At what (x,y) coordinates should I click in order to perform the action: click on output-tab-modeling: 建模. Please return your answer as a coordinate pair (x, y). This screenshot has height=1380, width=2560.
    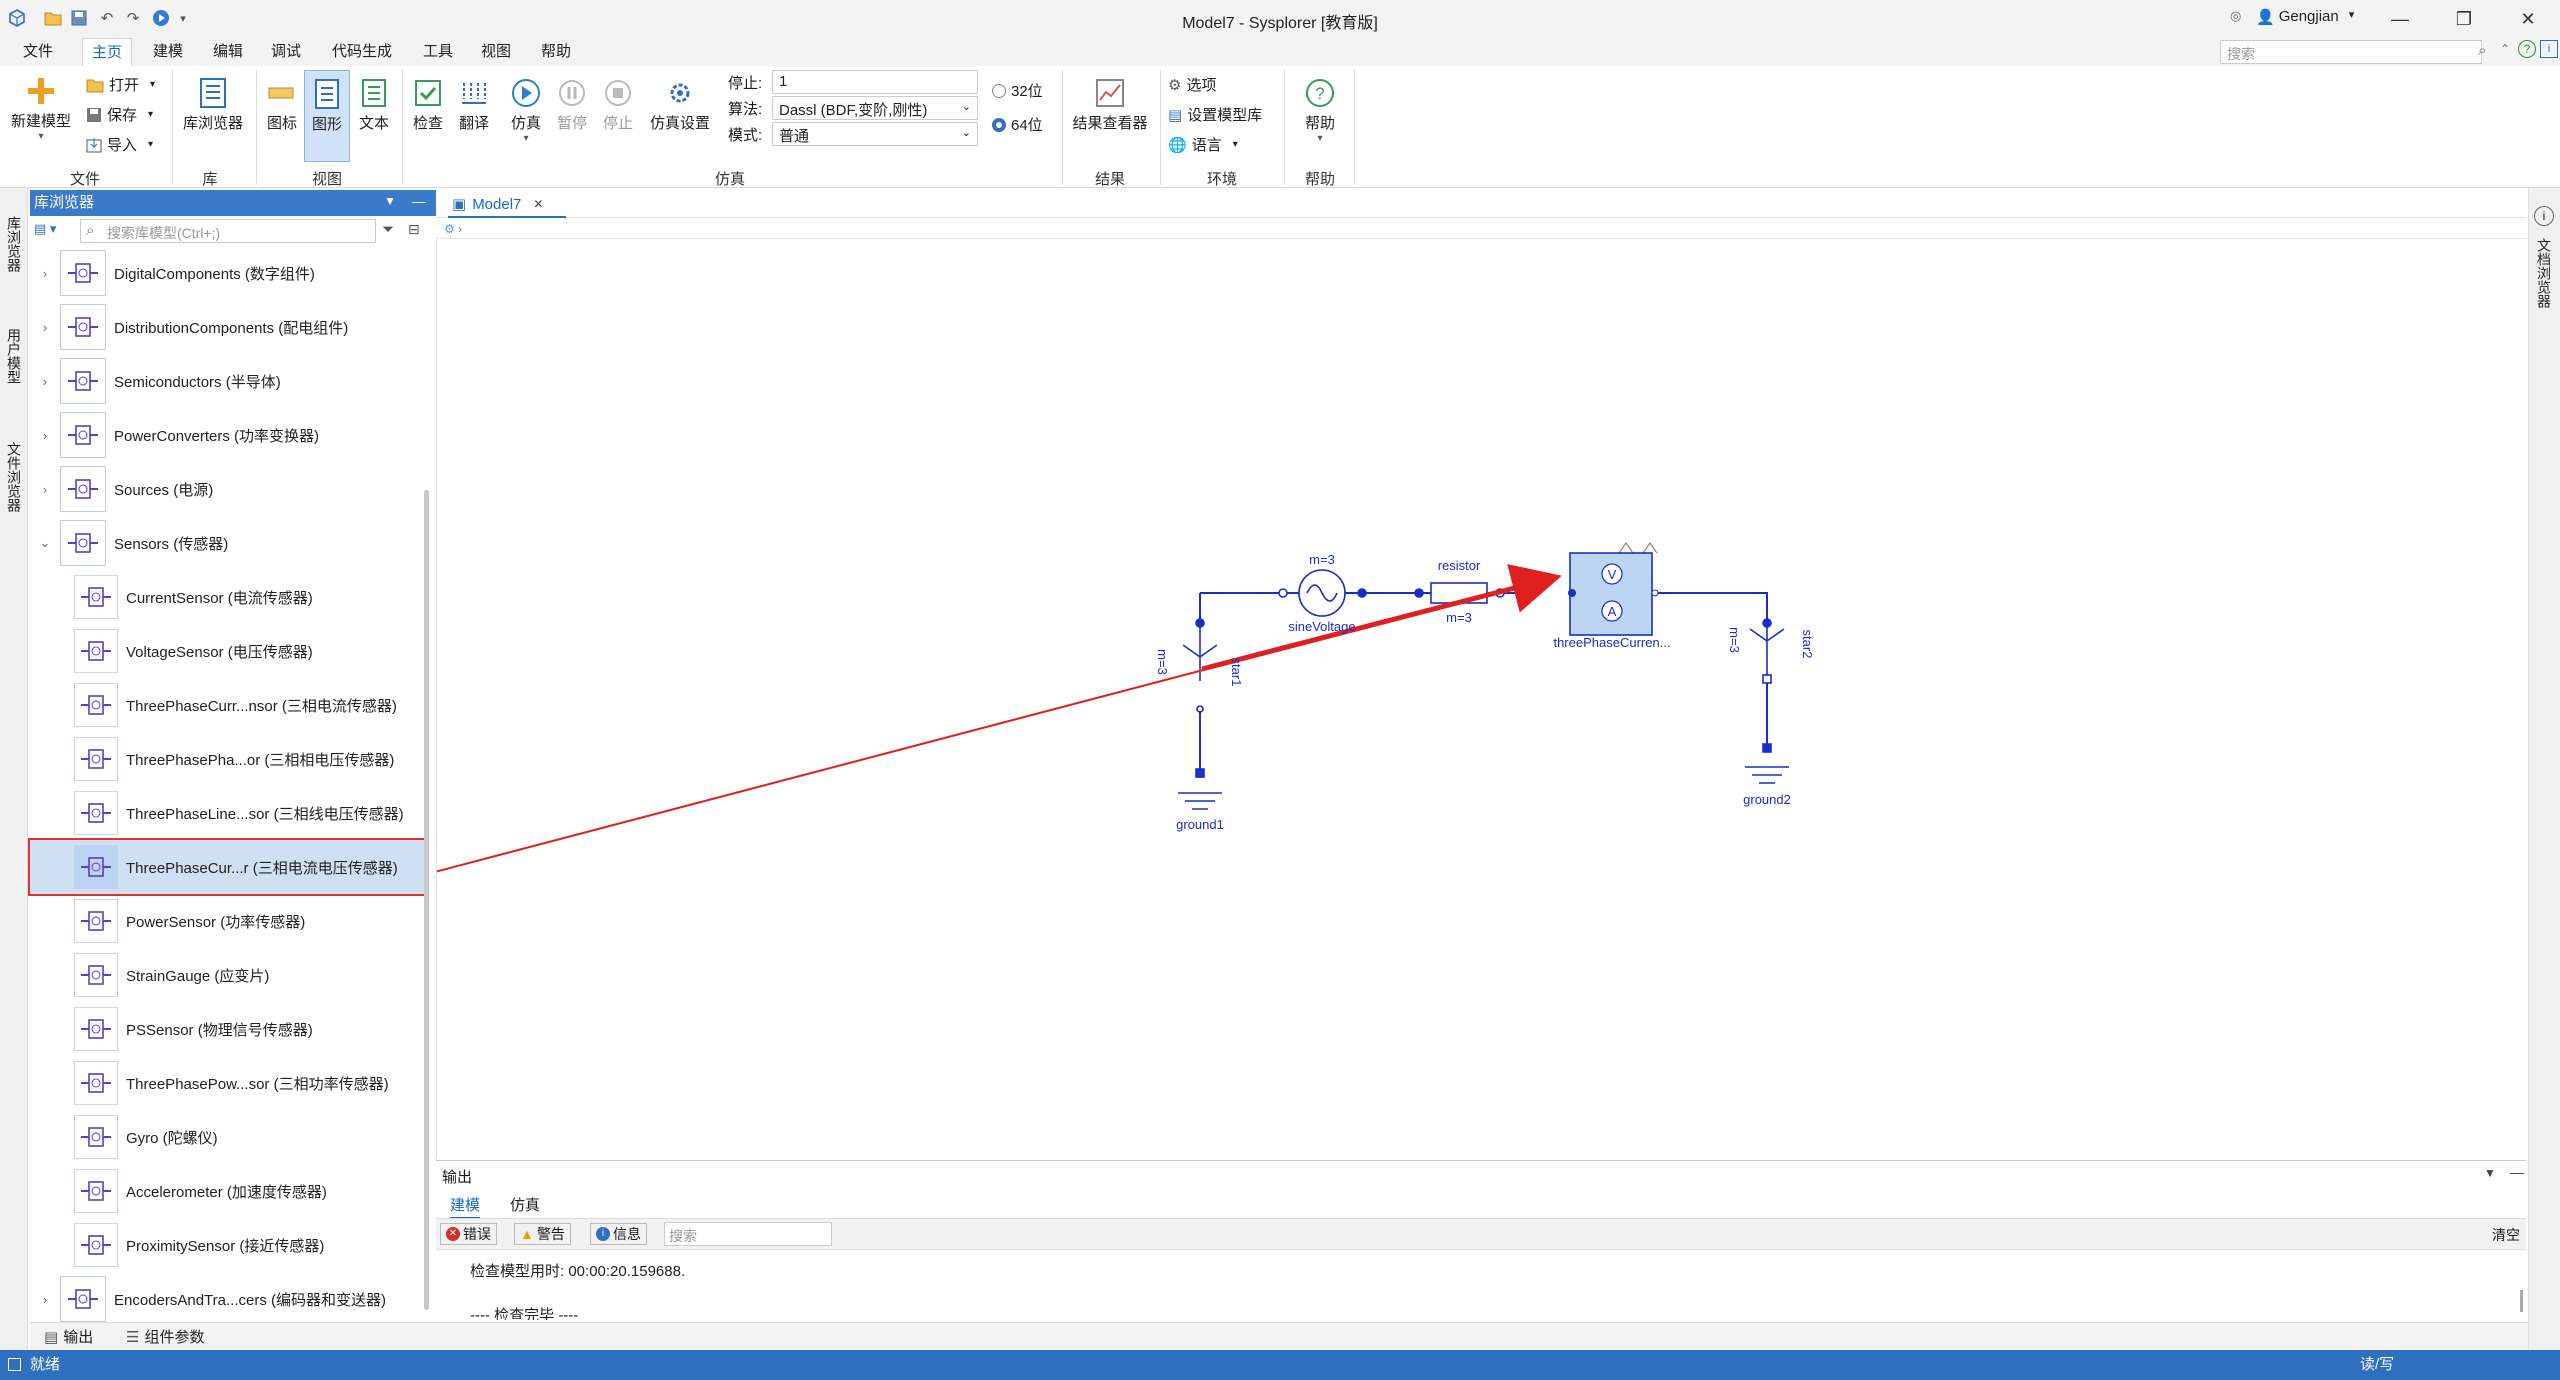
    Looking at the image, I should click on (465, 1206).